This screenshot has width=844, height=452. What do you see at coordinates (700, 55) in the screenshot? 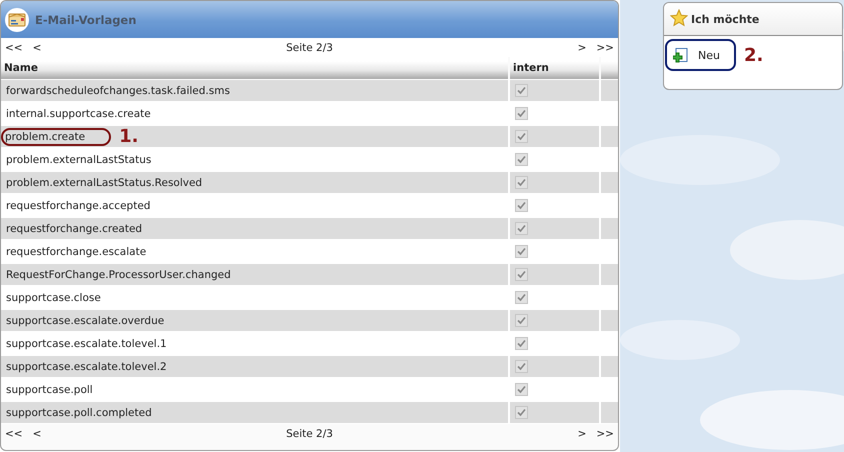
I see `new-button: Neu` at bounding box center [700, 55].